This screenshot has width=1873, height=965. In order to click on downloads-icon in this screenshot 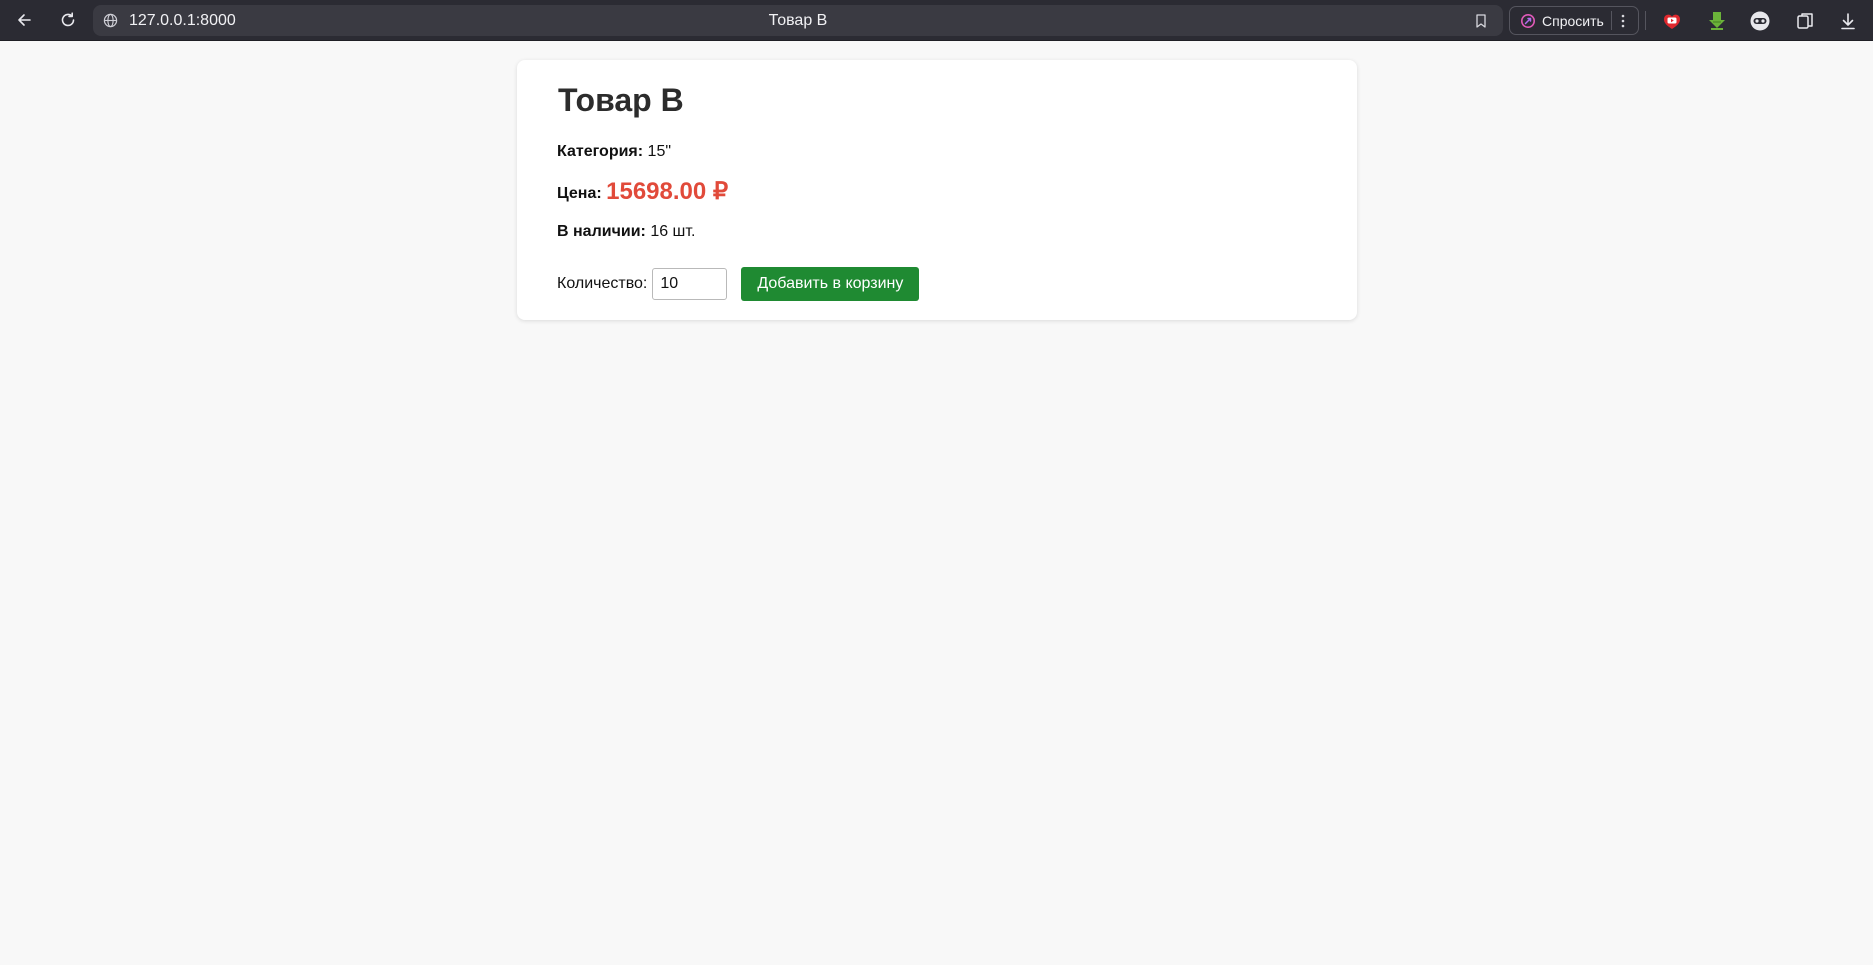, I will do `click(1848, 21)`.